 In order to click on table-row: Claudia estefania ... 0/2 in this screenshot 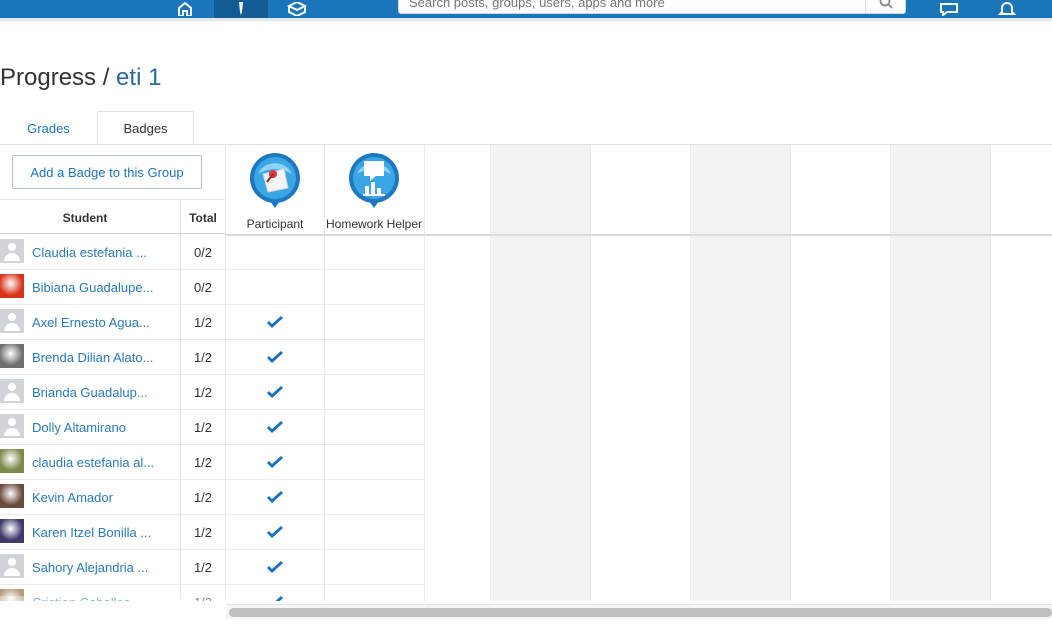, I will do `click(112, 252)`.